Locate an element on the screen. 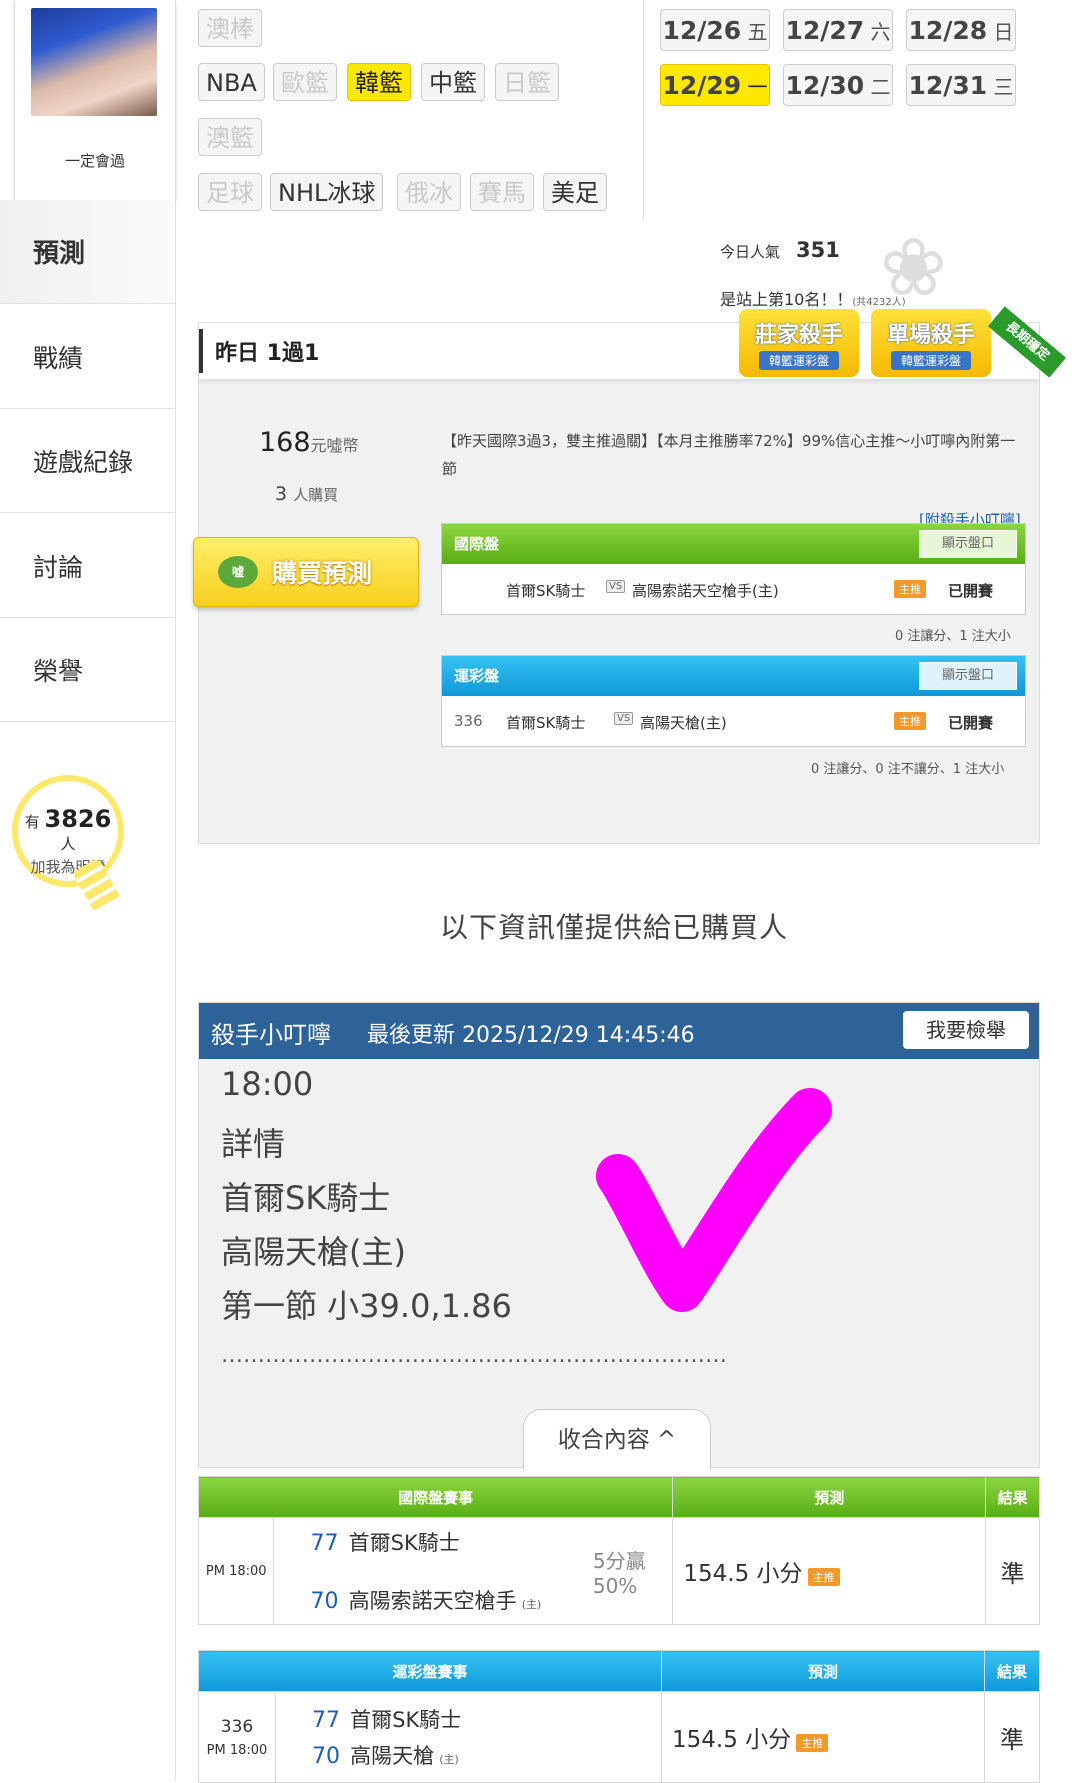  panel-header: 昨日 1過1 莊家殺手 韓籃運彩盤 單場殺手 韓籃運彩盤 長期穩定 is located at coordinates (632, 343).